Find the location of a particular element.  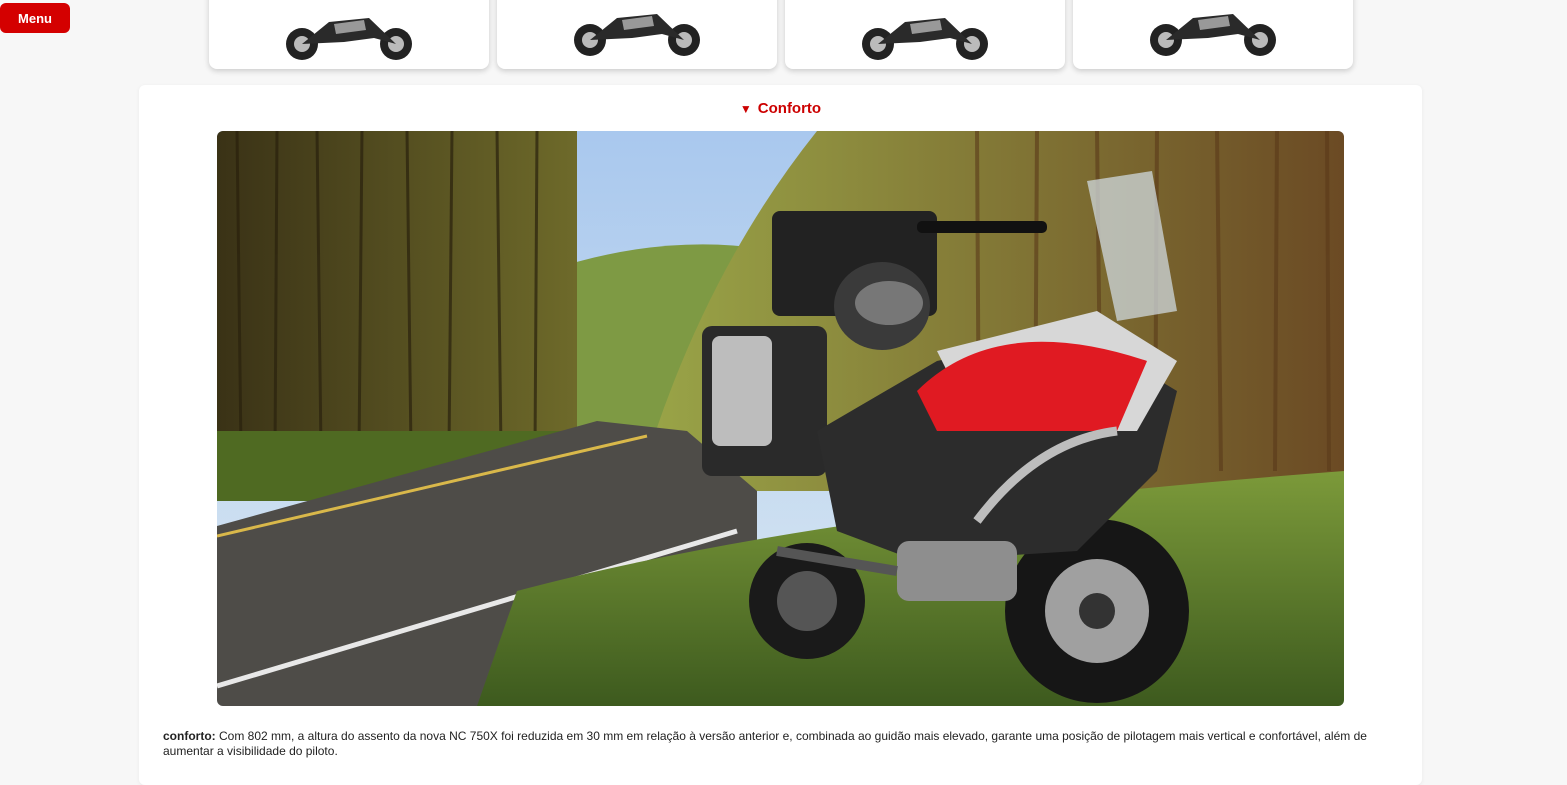

description-label: conforto: is located at coordinates (189, 736).